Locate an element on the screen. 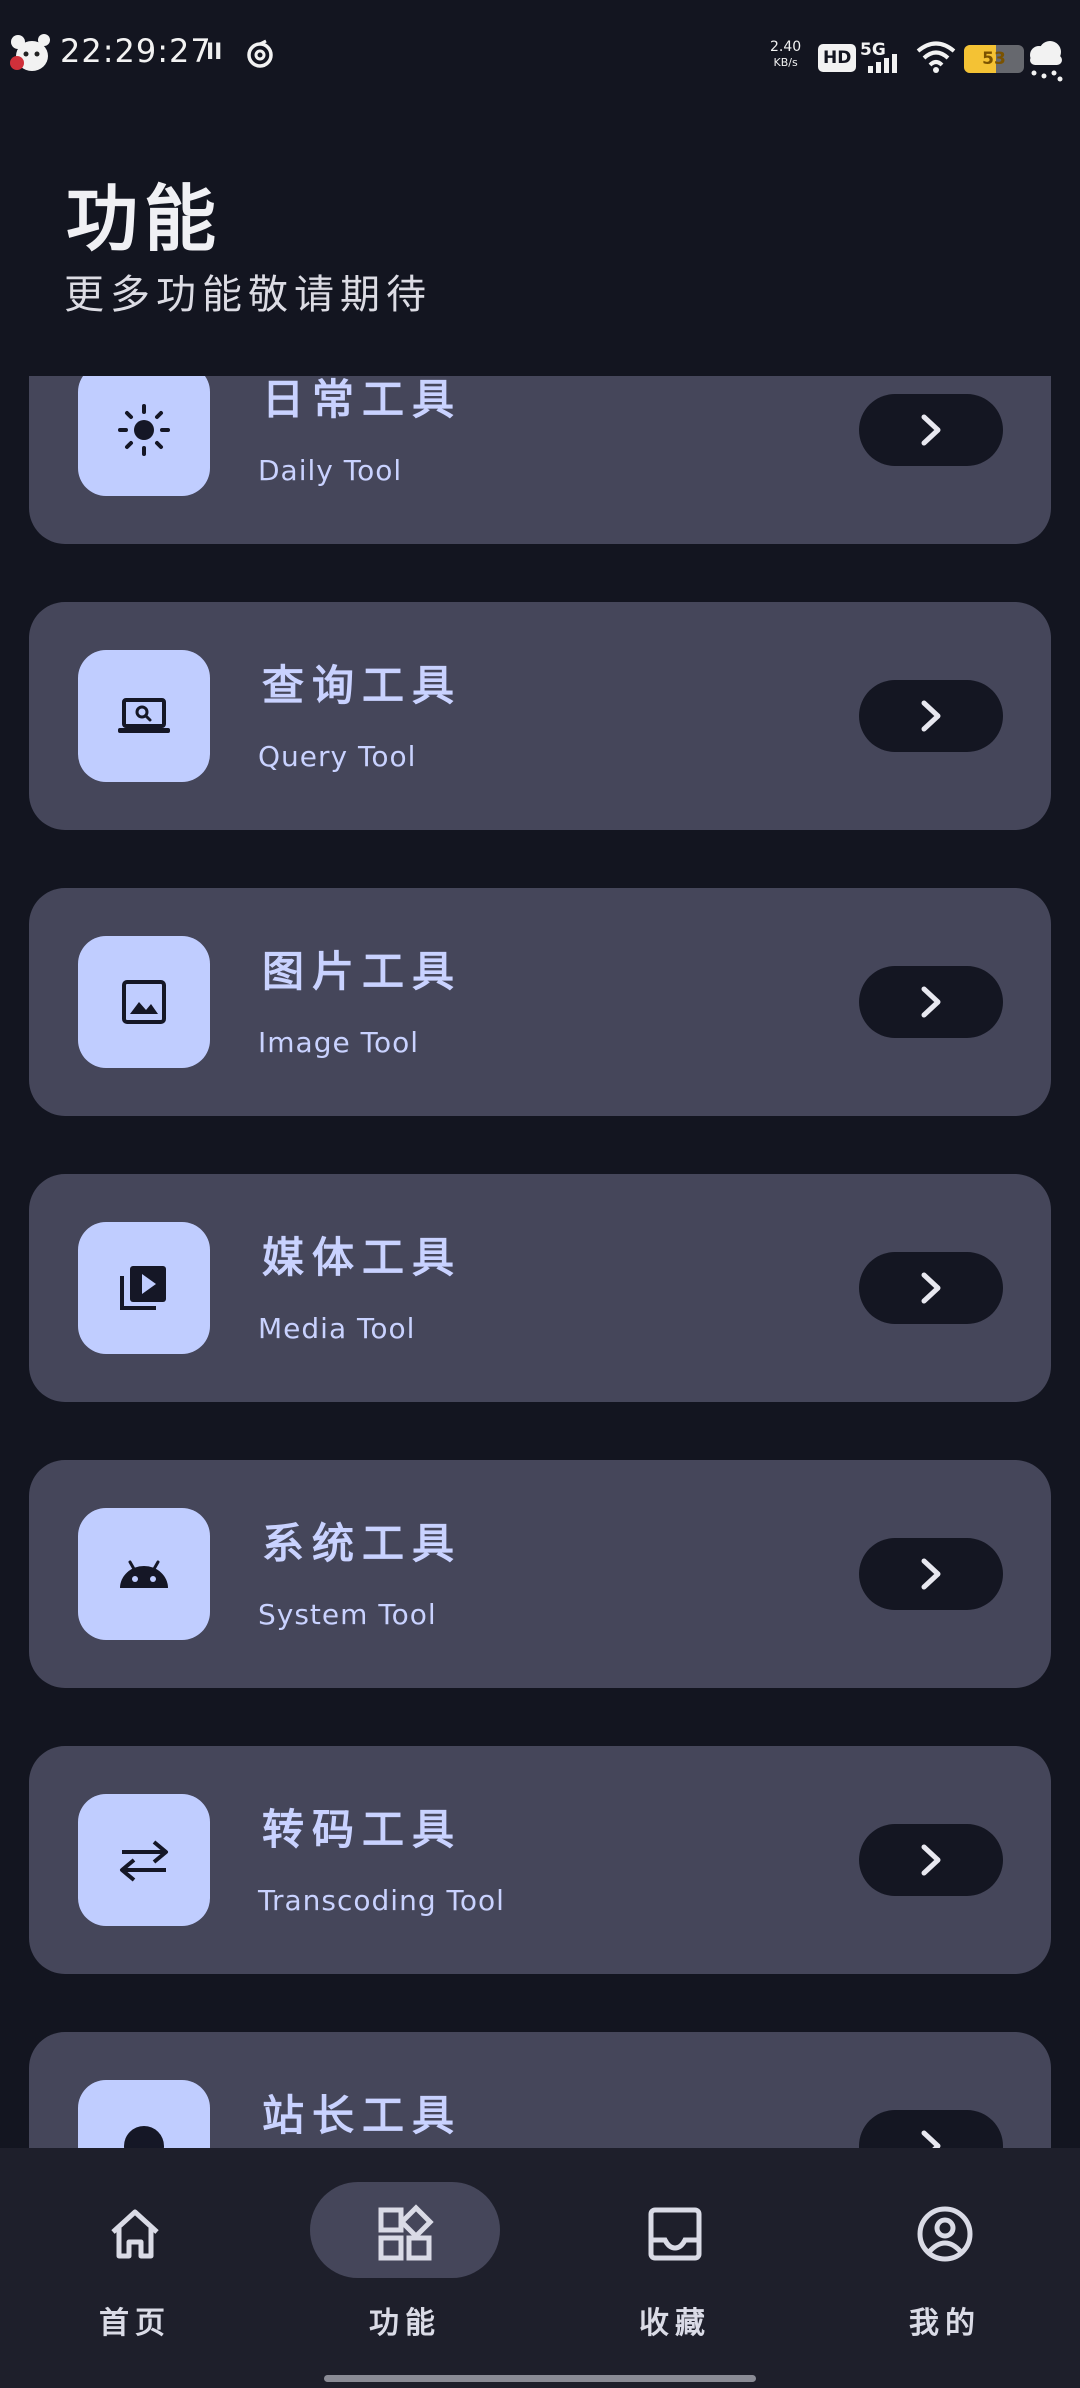  tool-subtitle: Image Tool is located at coordinates (338, 1042).